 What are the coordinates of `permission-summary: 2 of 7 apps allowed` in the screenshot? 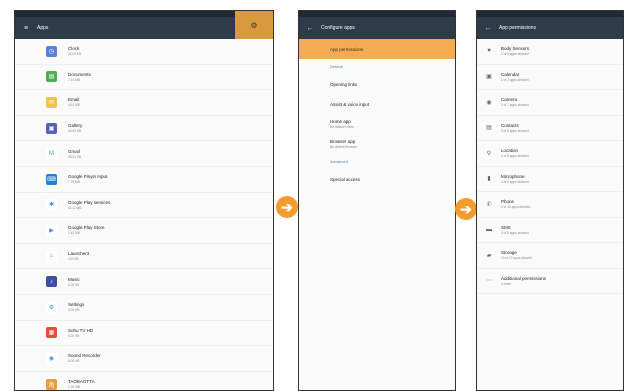 It's located at (515, 105).